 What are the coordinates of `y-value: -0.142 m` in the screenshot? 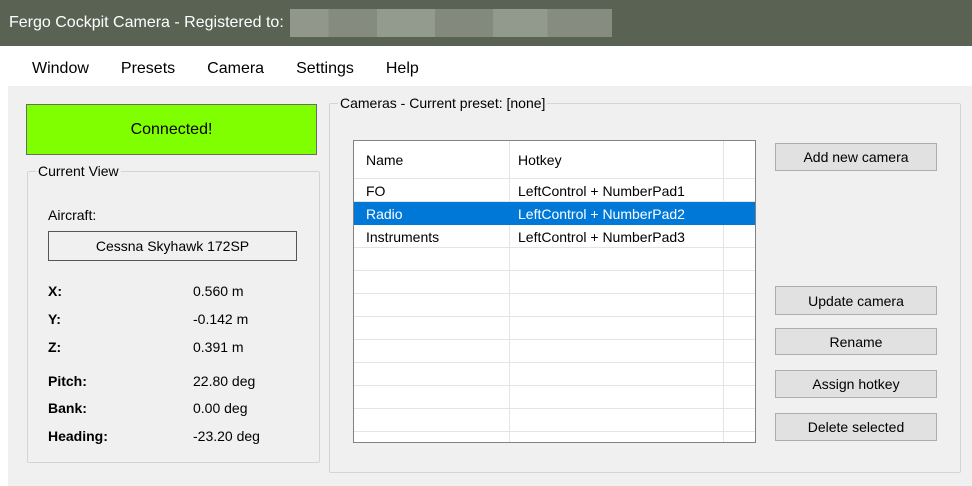 It's located at (221, 319).